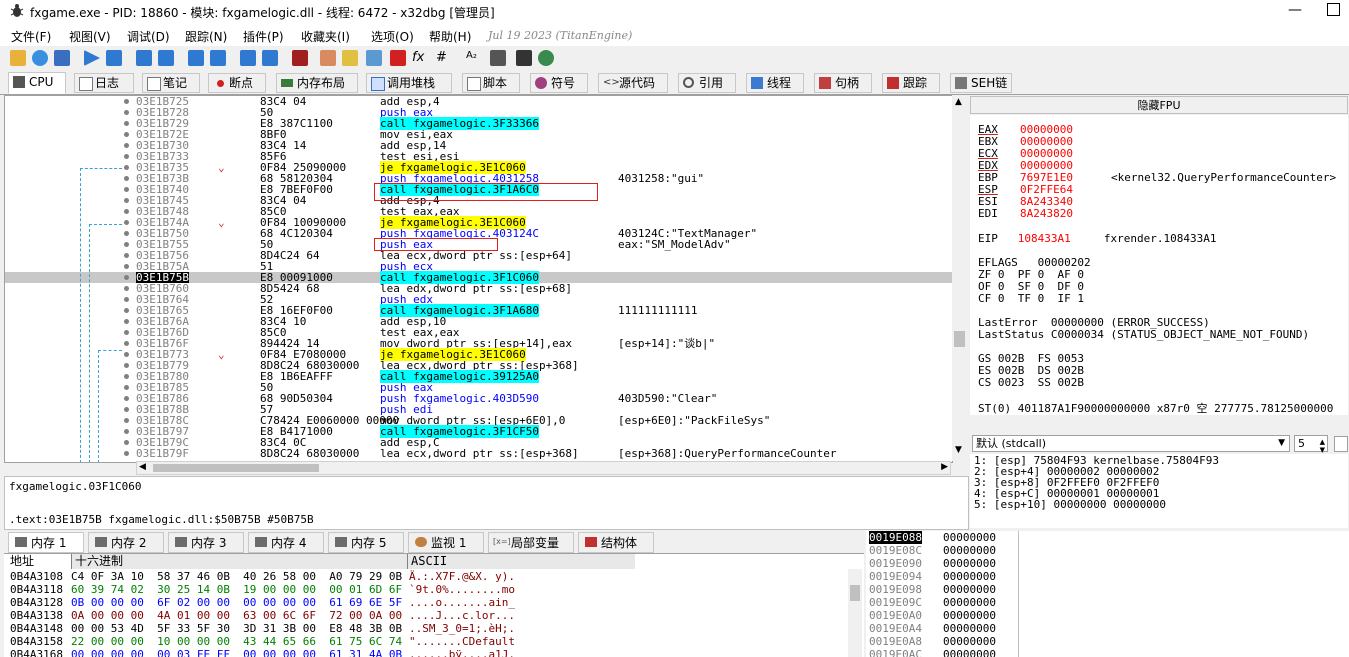 The width and height of the screenshot is (1349, 657). I want to click on stack-row: 0019E09C 00000000, so click(1107, 602).